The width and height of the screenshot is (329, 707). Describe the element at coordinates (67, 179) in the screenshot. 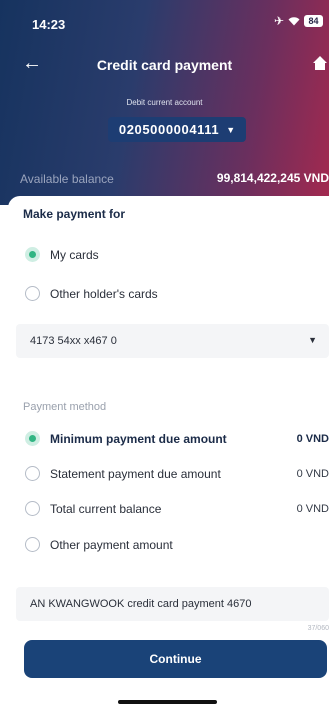

I see `balance-label: Available balance` at that location.